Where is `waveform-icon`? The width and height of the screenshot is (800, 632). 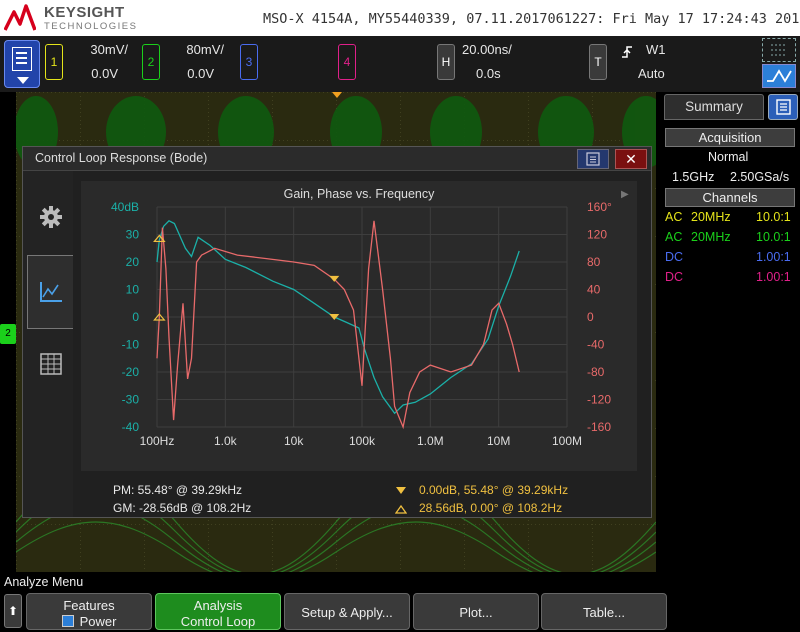
waveform-icon is located at coordinates (779, 76).